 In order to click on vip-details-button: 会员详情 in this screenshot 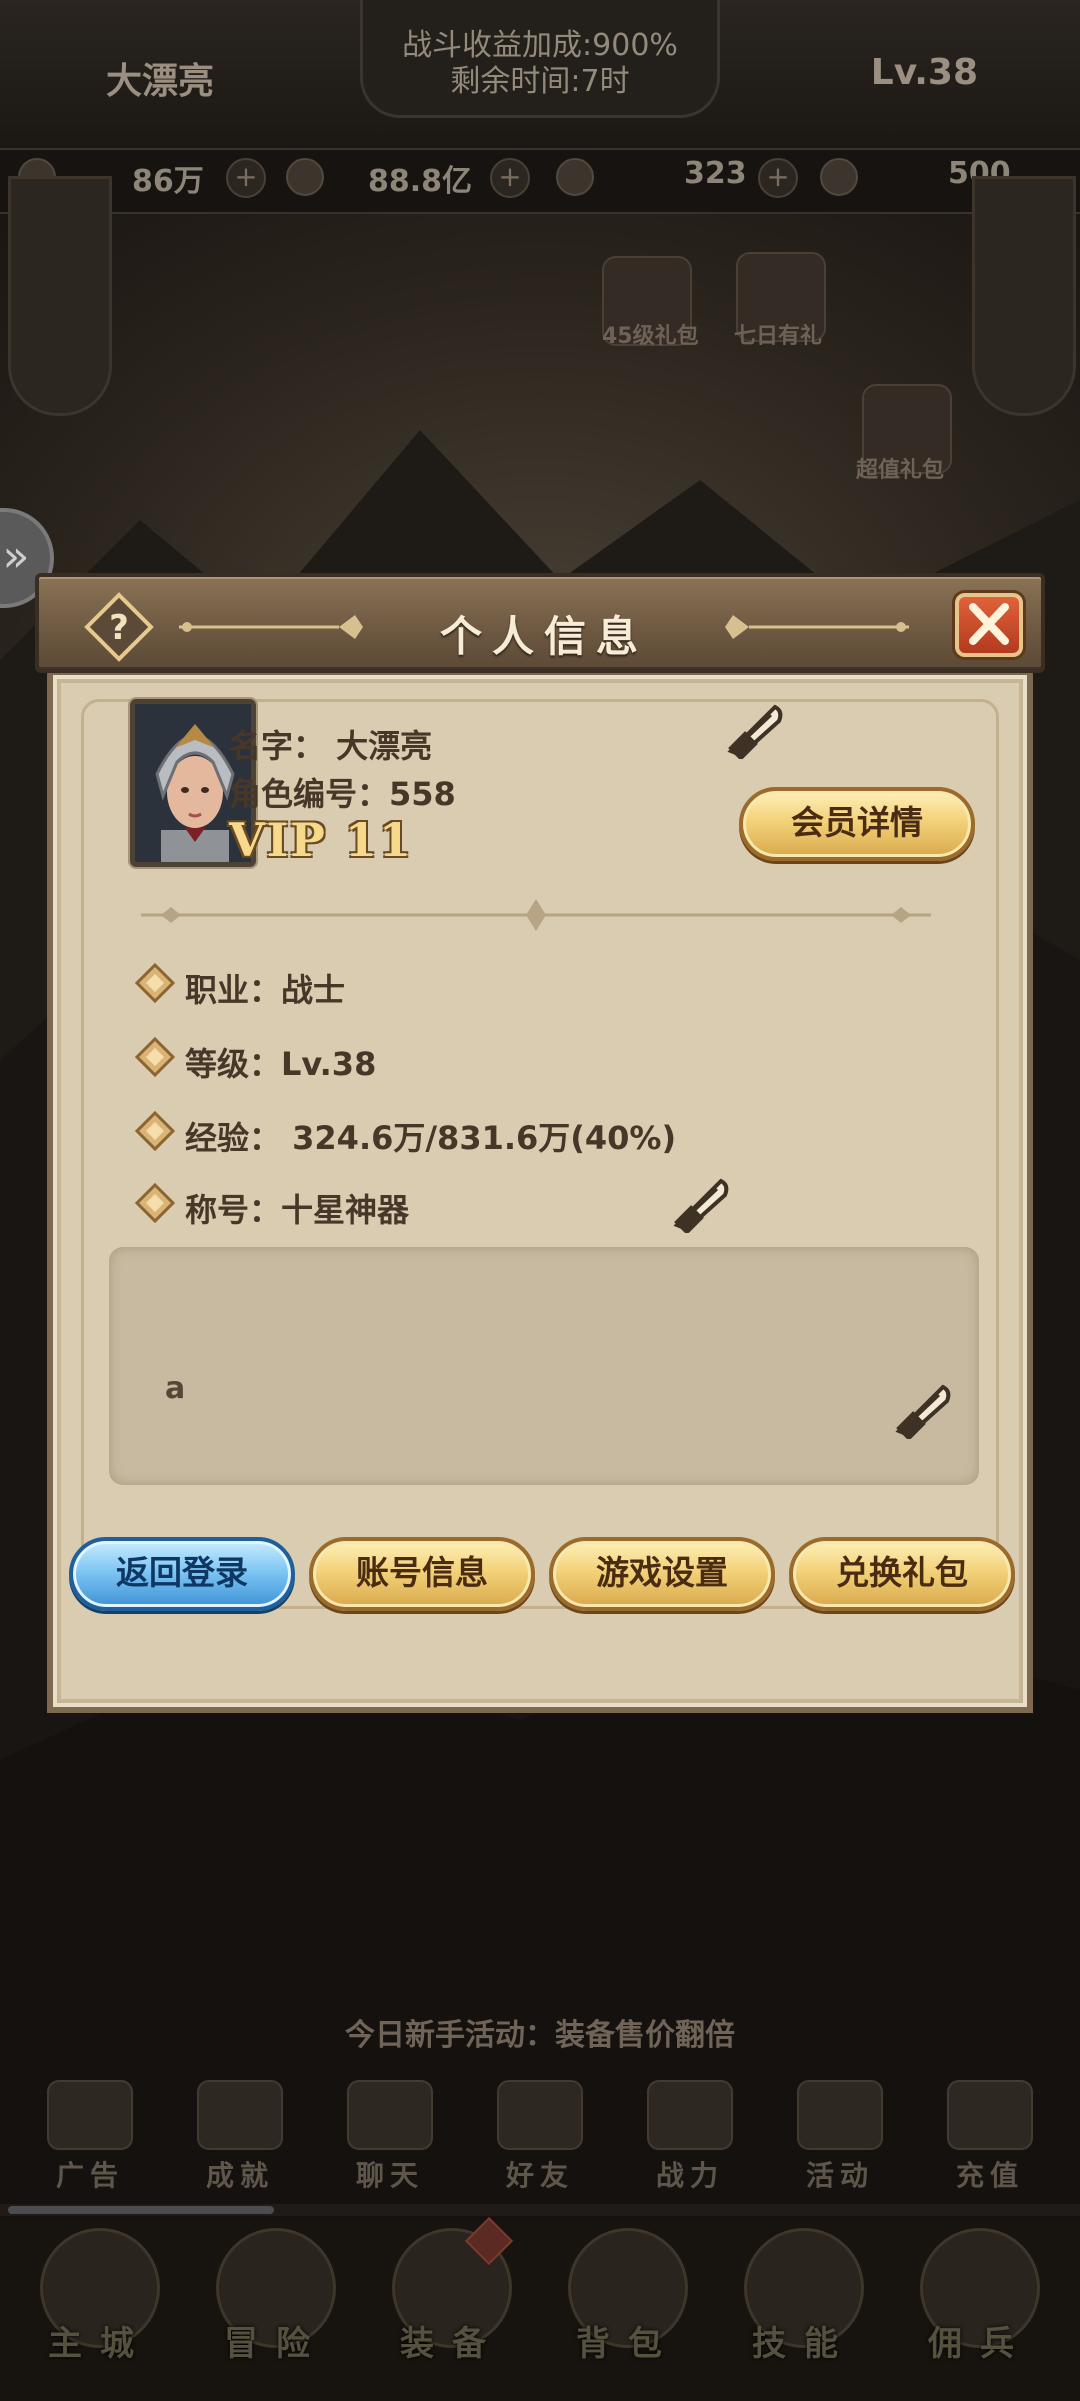, I will do `click(857, 824)`.